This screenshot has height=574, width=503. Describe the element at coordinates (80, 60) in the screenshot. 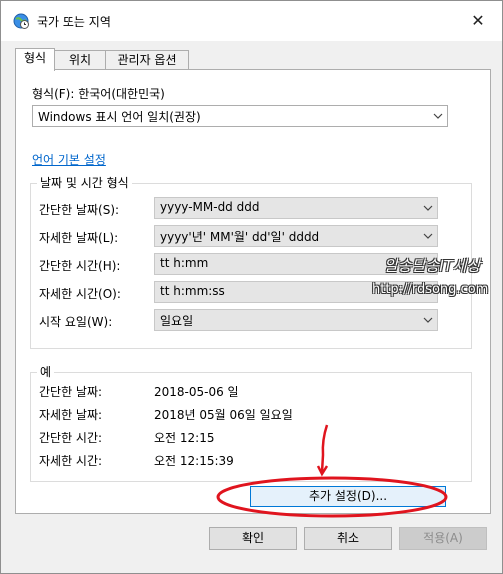

I see `tab-location: 위치` at that location.